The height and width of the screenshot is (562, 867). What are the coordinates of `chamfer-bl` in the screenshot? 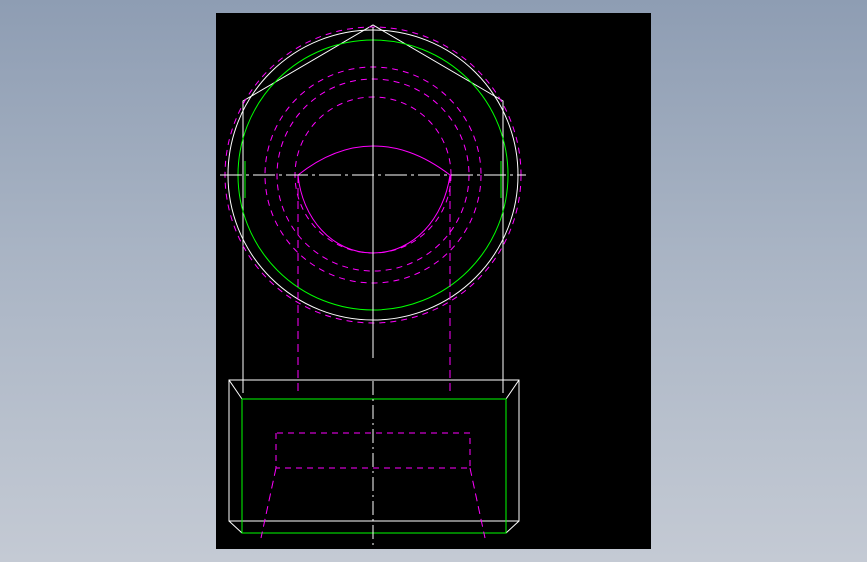 It's located at (235, 527).